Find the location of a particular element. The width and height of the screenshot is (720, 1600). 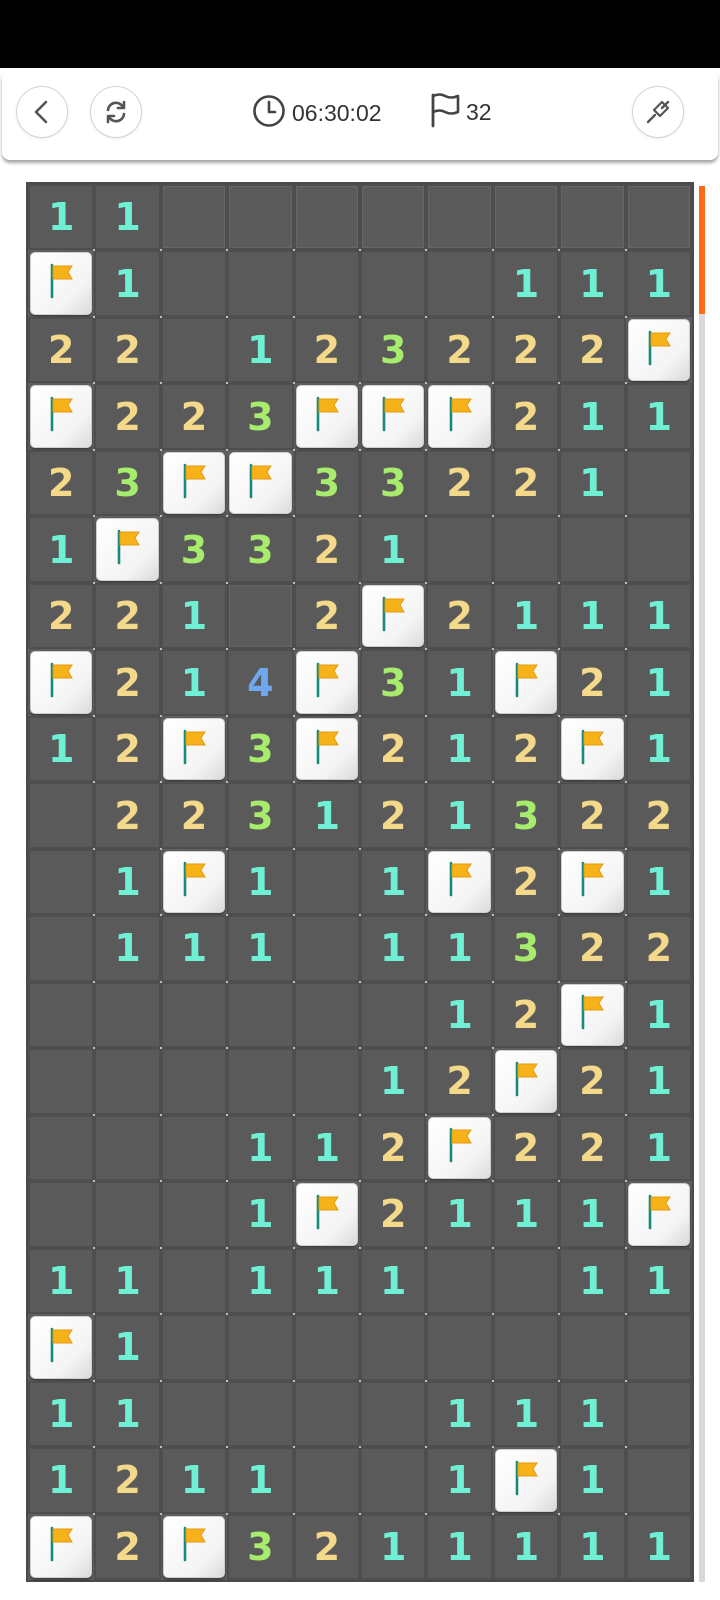

scrollbar-thumb is located at coordinates (702, 250).